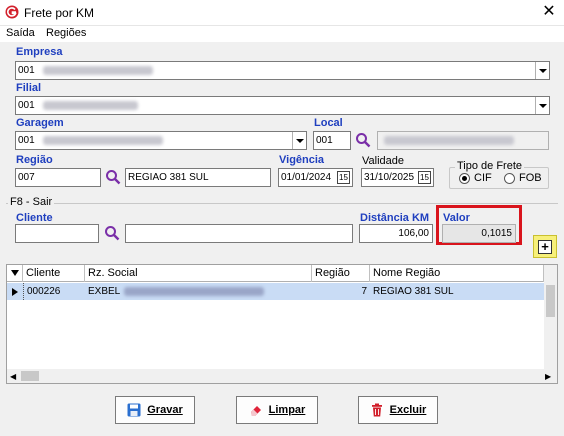  Describe the element at coordinates (282, 376) in the screenshot. I see `horizontal-scrollbar: ◀ ▶` at that location.